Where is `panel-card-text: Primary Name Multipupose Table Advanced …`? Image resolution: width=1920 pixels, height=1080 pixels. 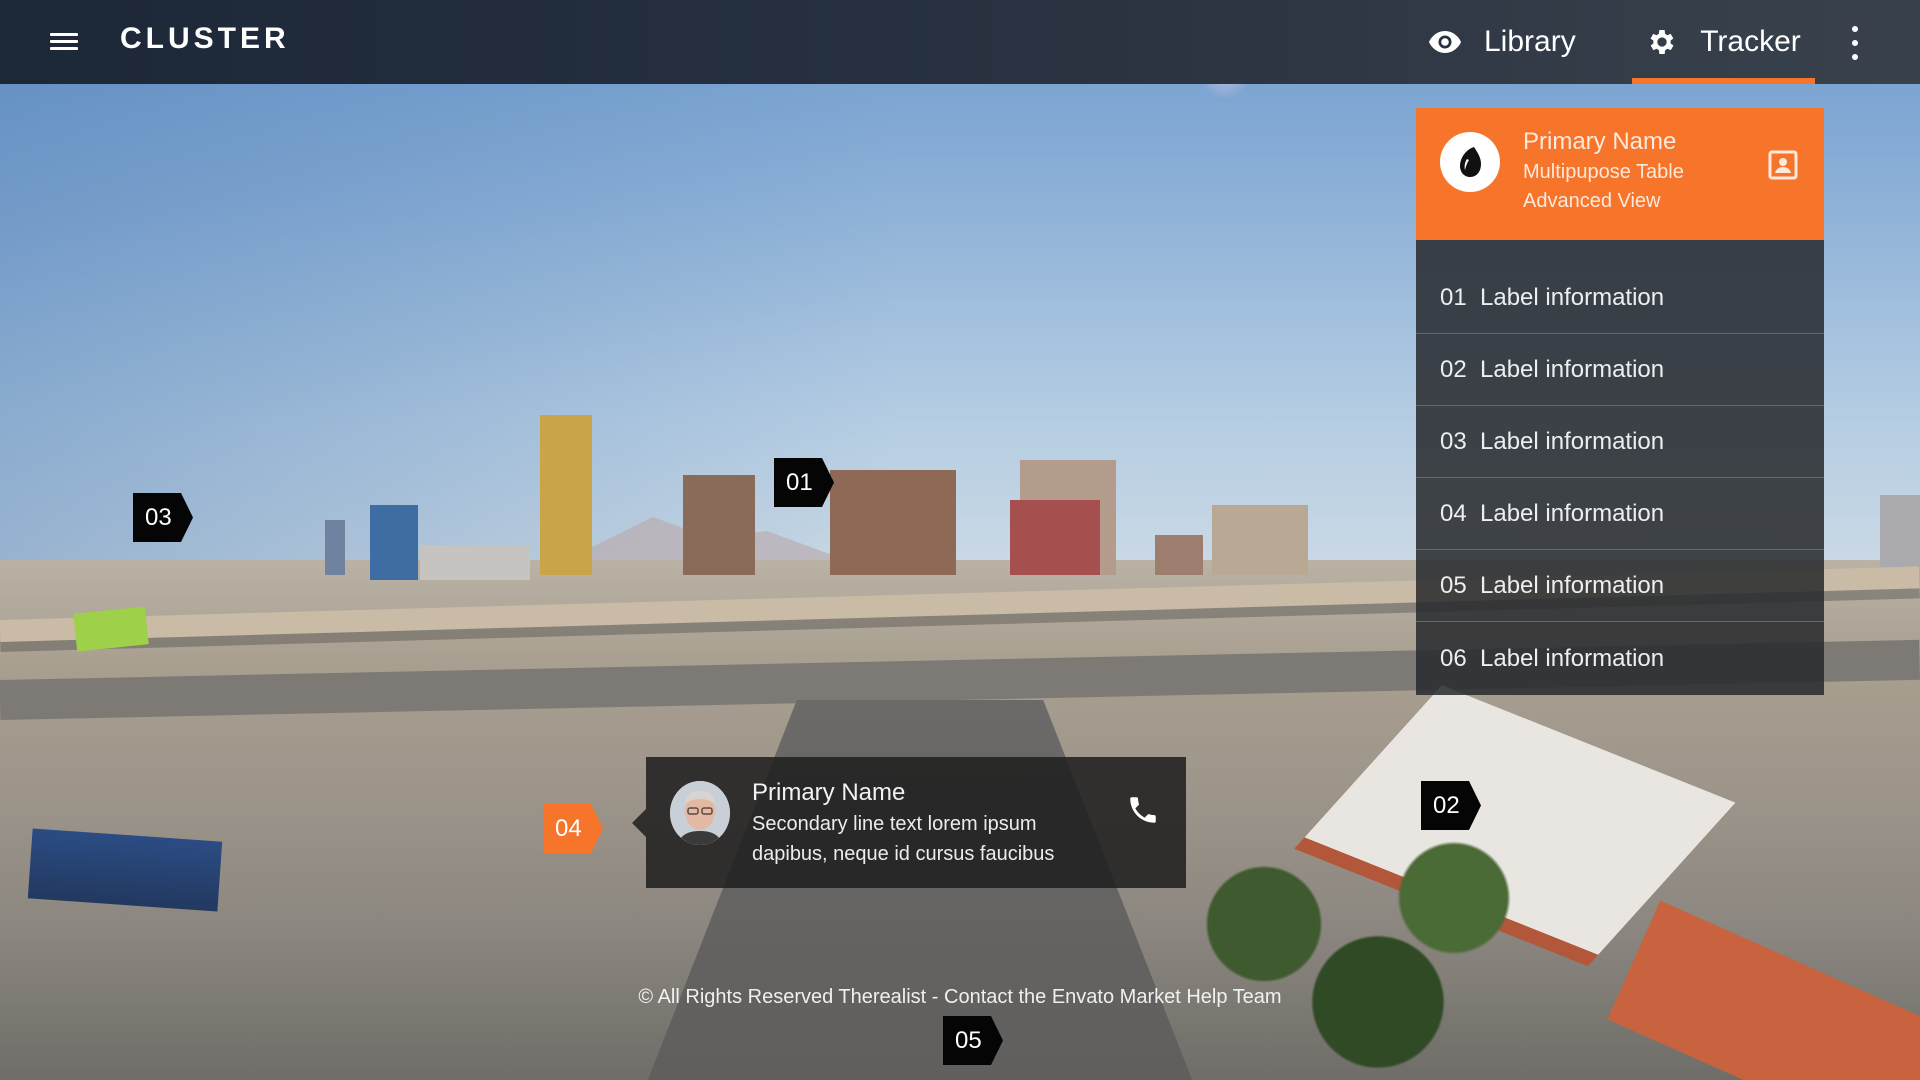 panel-card-text: Primary Name Multipupose Table Advanced … is located at coordinates (1603, 171).